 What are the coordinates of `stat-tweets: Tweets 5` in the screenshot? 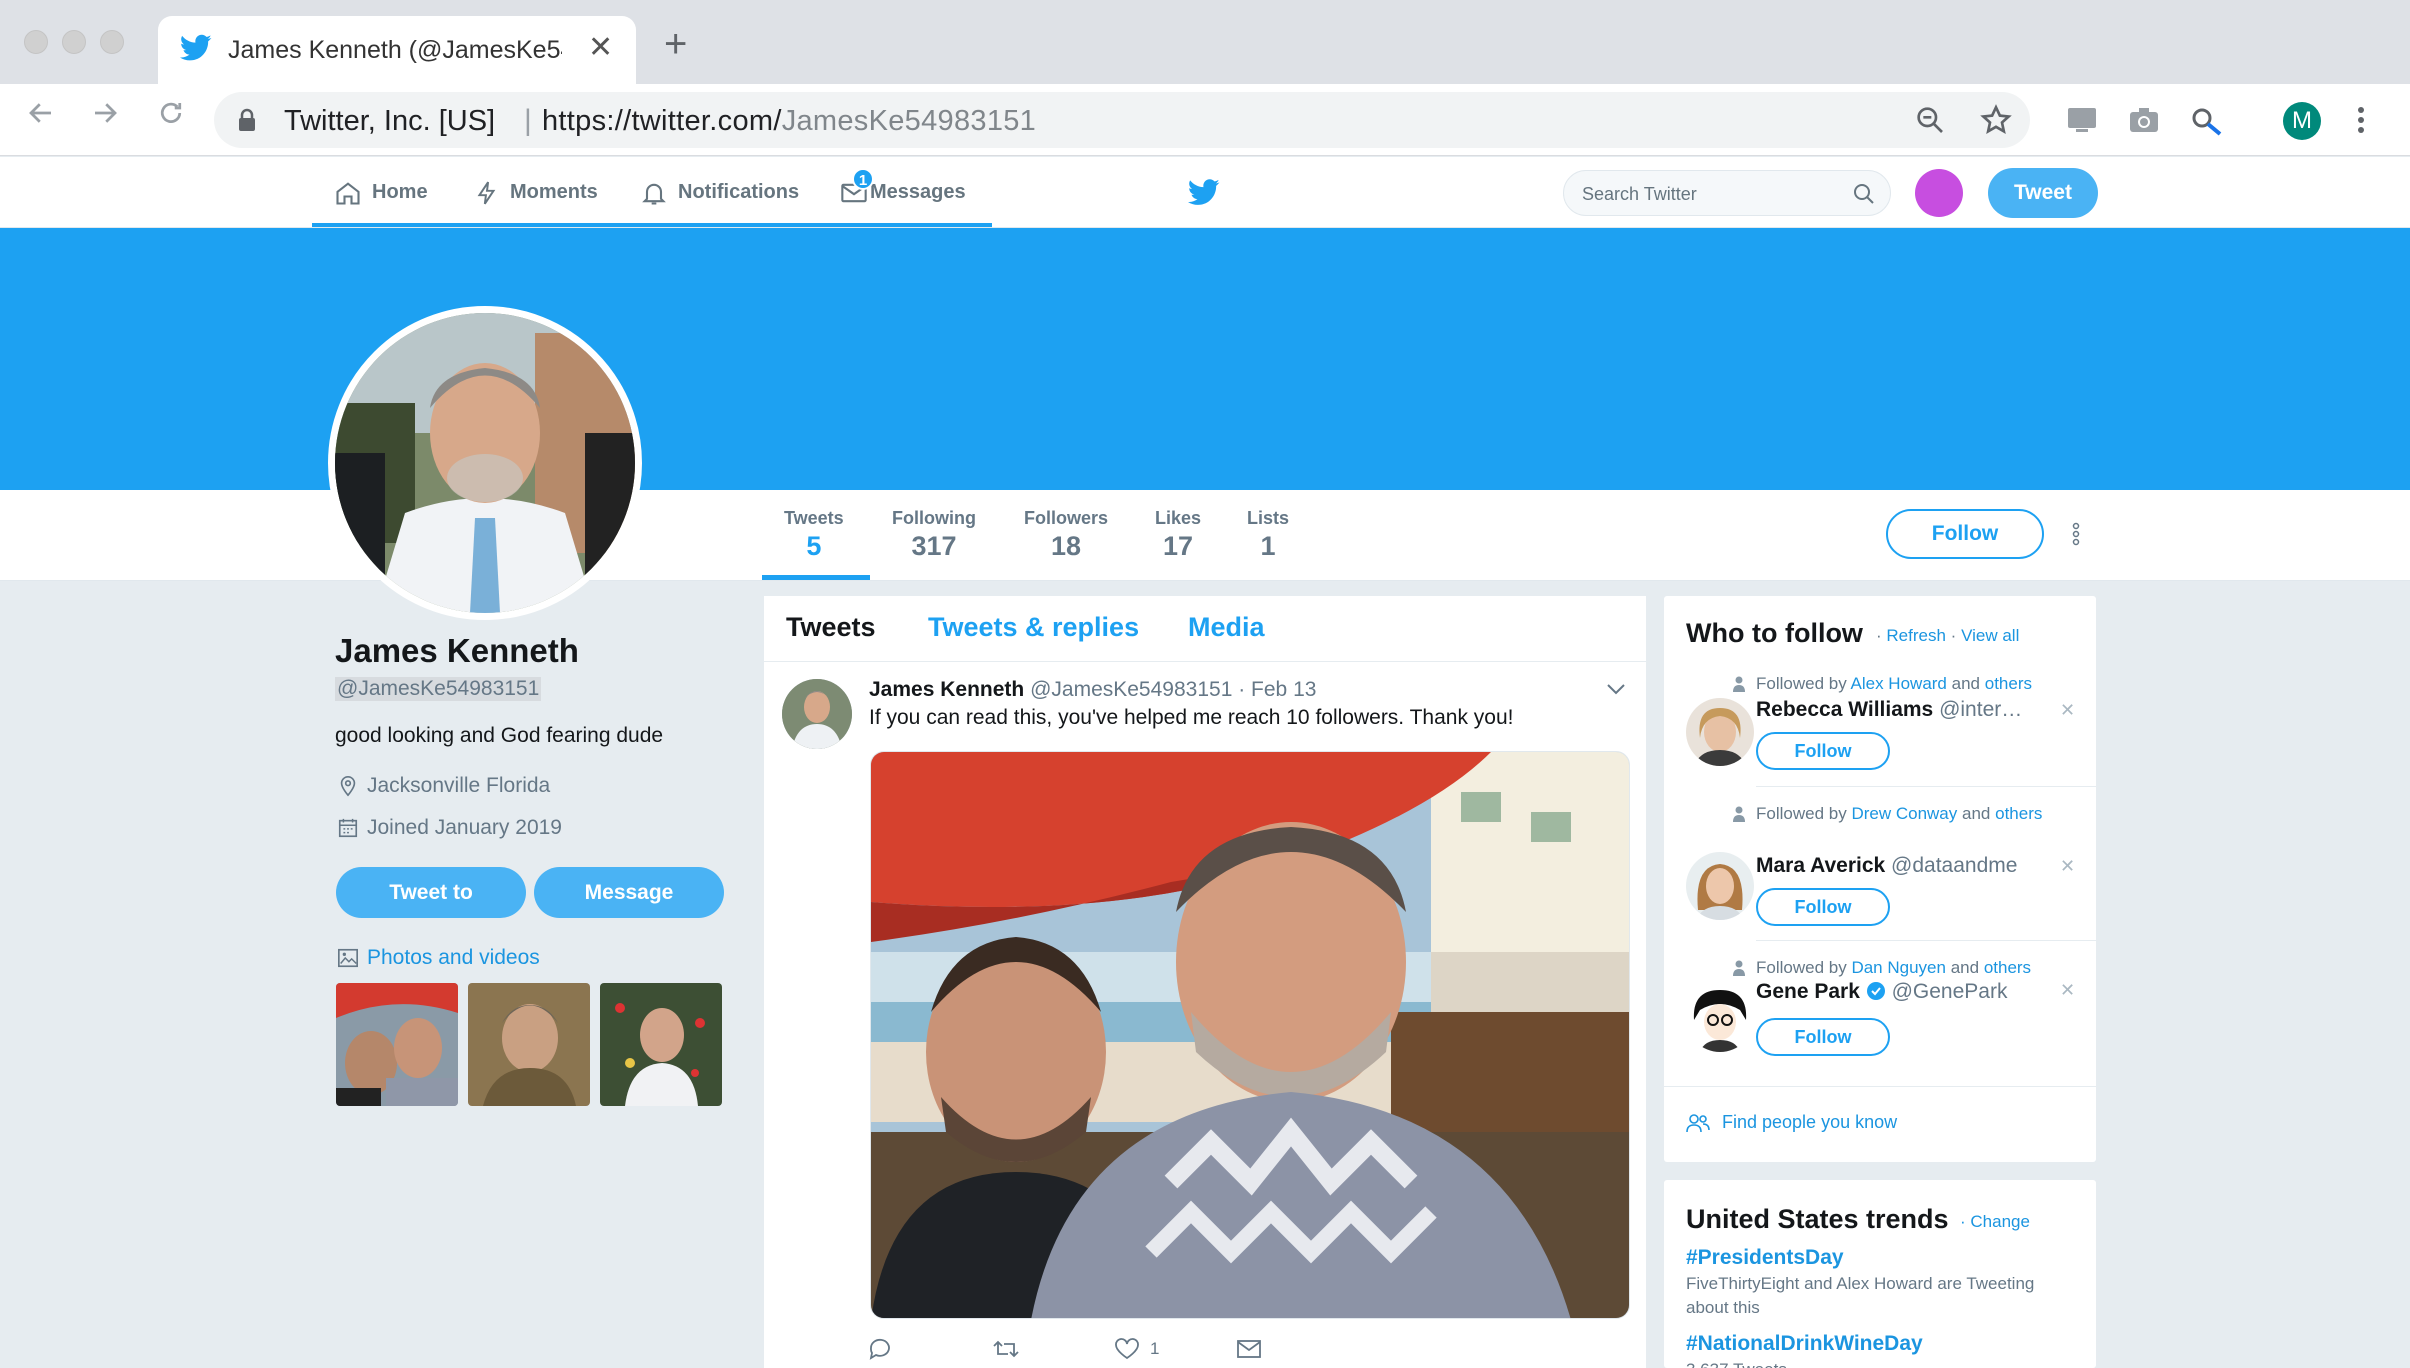 It's located at (814, 535).